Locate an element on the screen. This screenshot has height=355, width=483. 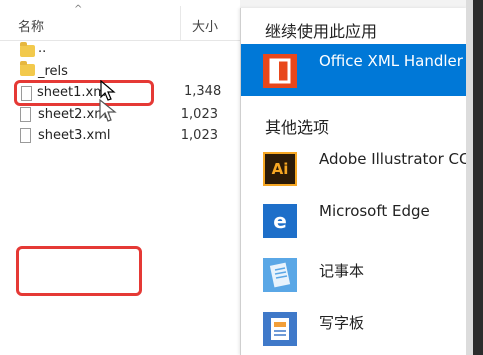
app-option-illustrator: Ai Adobe Illustrator CC is located at coordinates (354, 168).